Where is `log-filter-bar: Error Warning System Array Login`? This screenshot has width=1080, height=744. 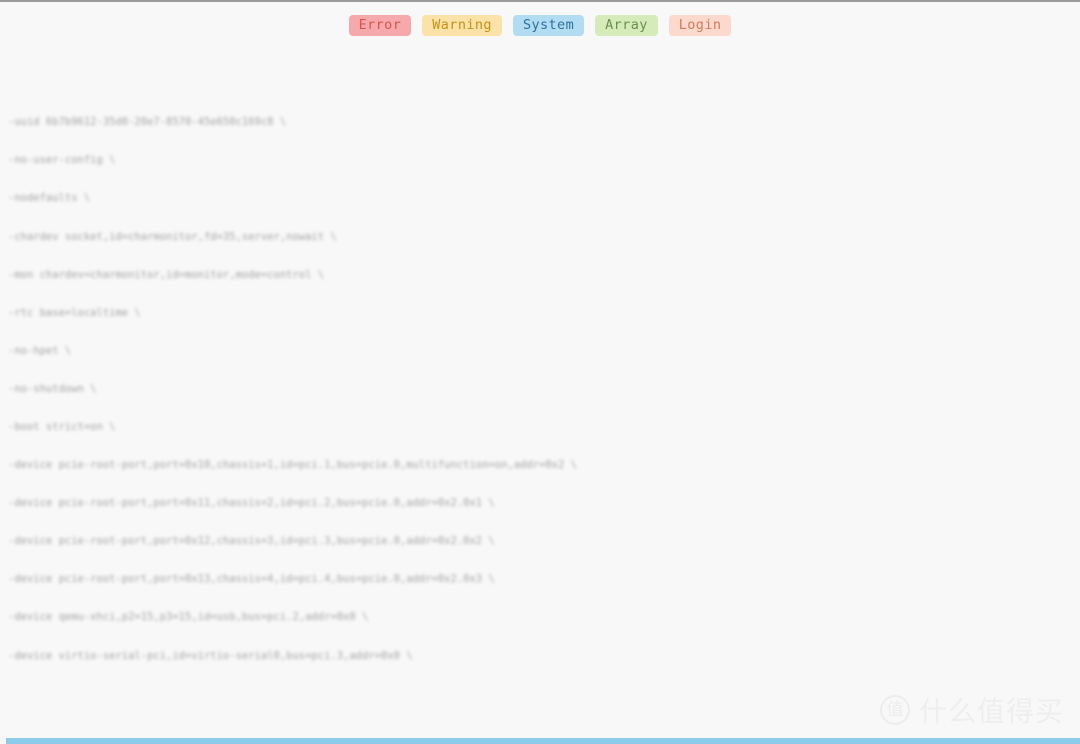 log-filter-bar: Error Warning System Array Login is located at coordinates (540, 21).